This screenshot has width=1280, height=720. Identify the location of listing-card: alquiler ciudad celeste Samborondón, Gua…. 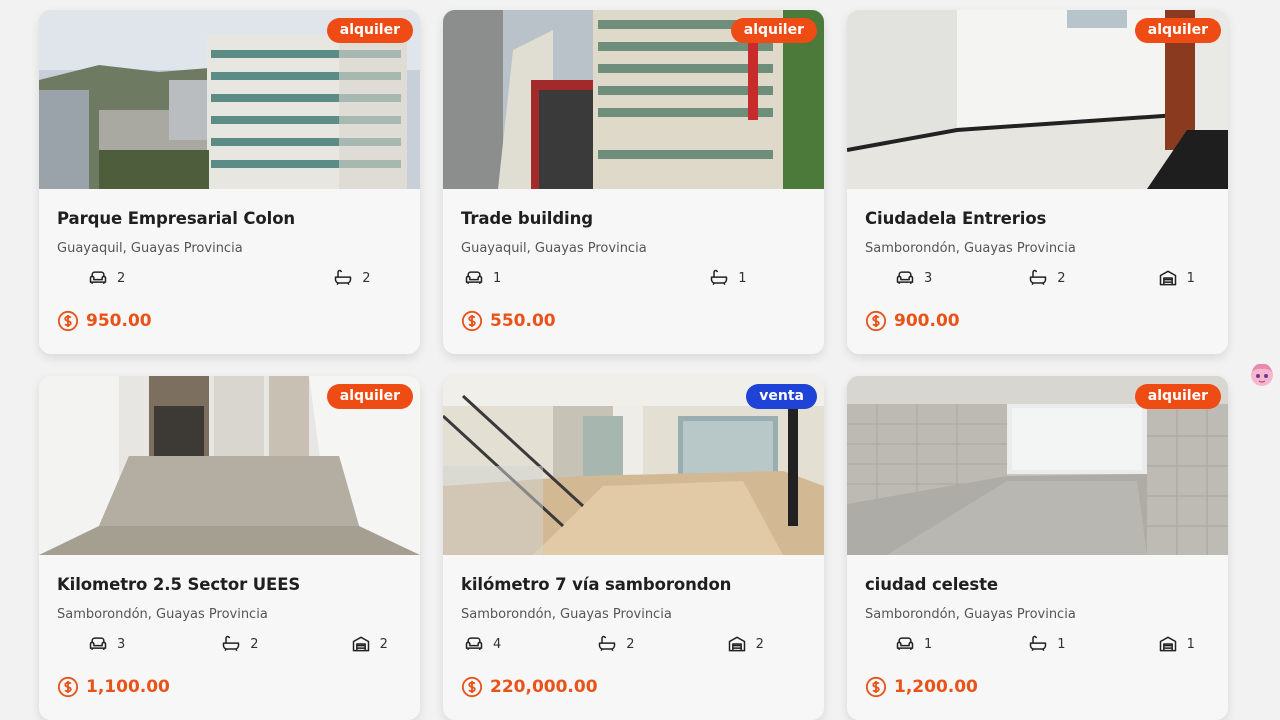
(1037, 548).